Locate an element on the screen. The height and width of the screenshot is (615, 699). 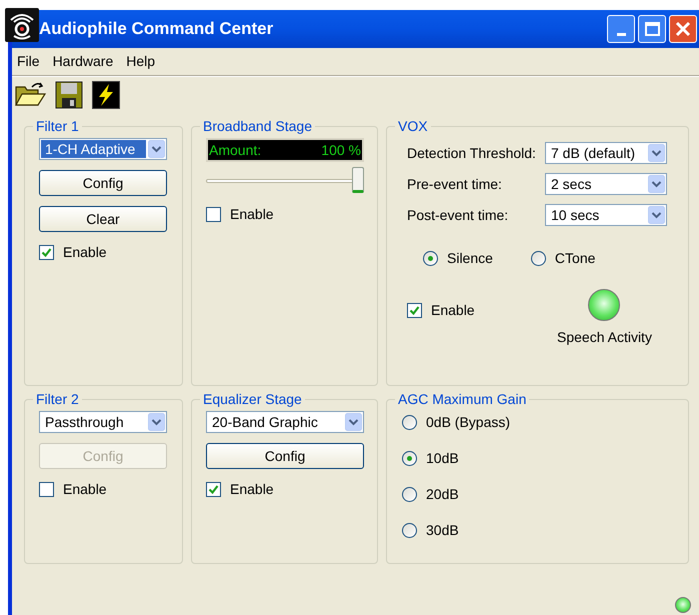
minimize-button is located at coordinates (621, 29).